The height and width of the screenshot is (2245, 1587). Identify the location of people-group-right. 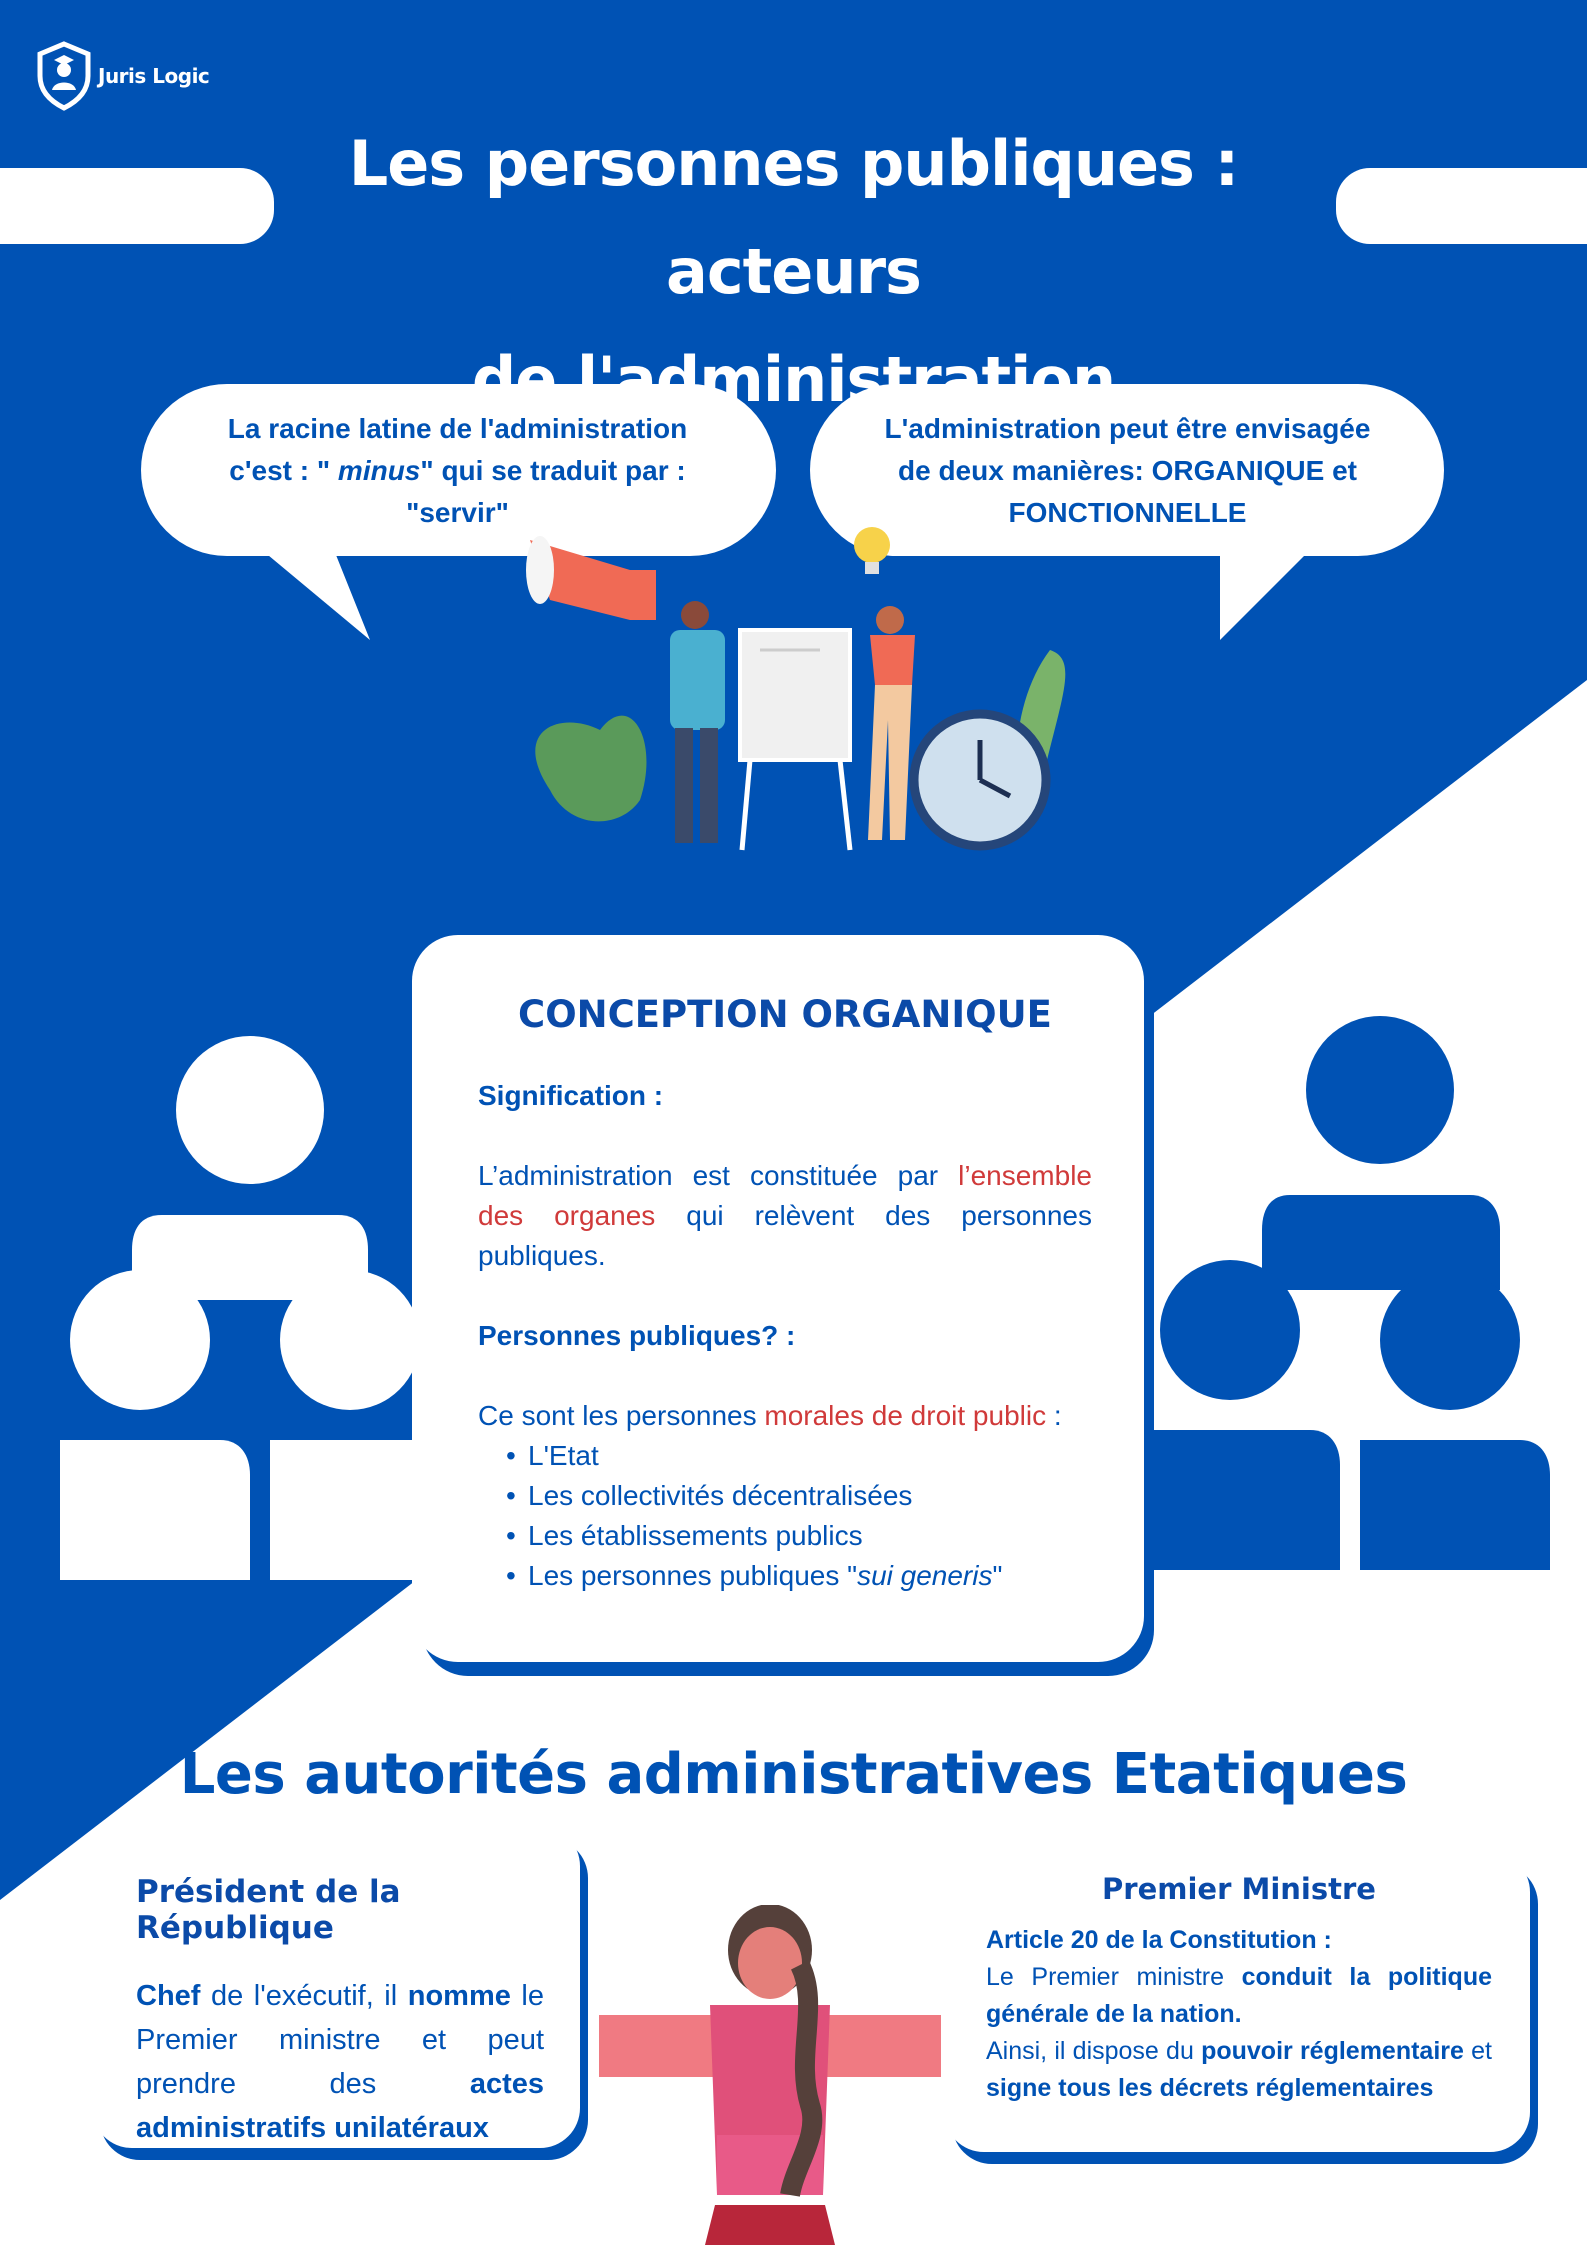
(1335, 1293).